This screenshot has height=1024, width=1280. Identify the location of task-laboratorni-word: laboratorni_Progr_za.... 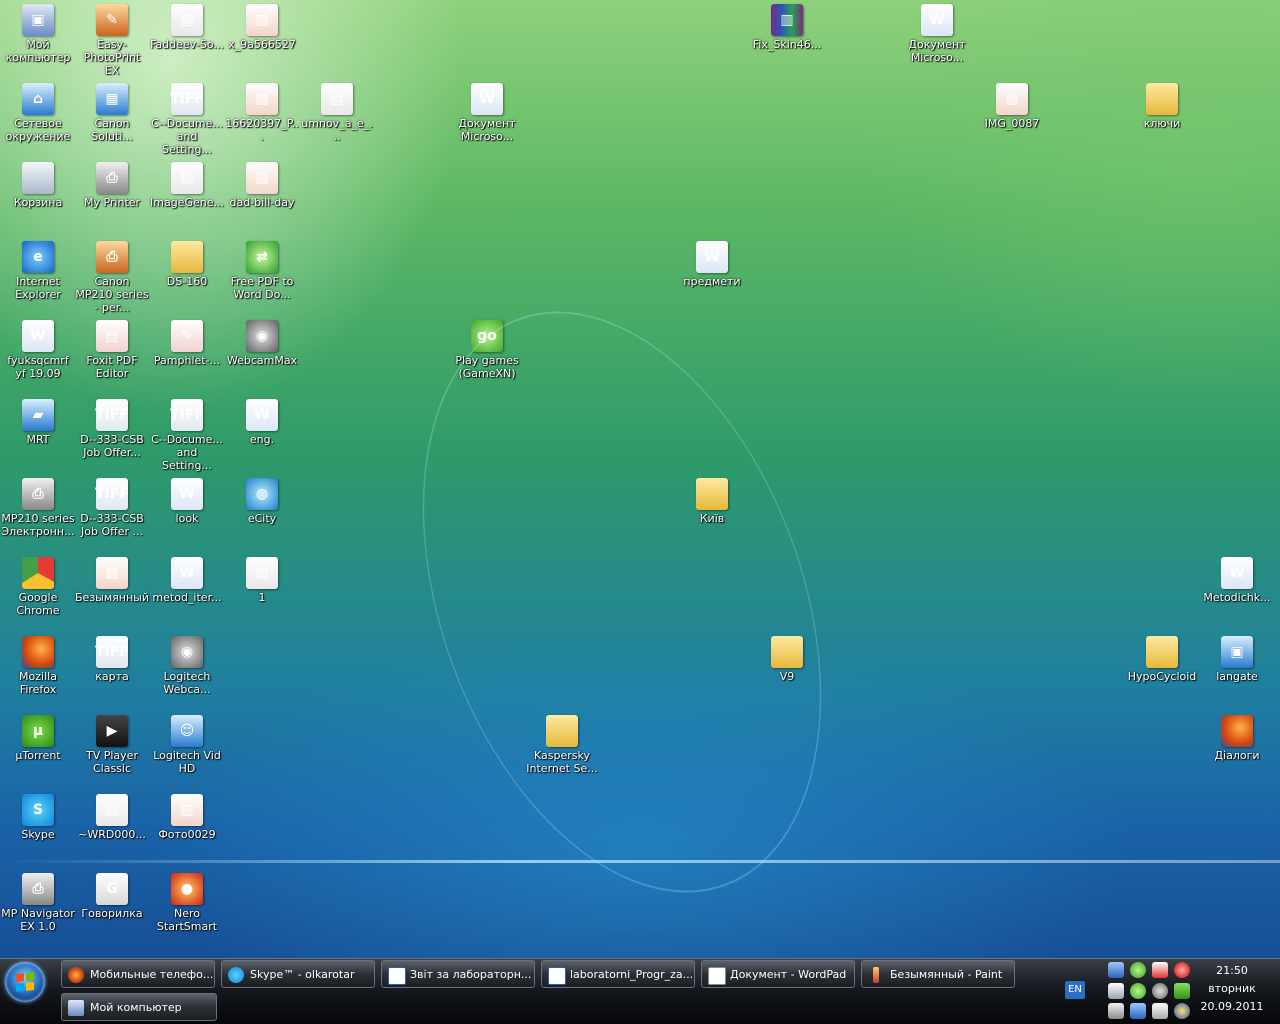
(618, 974).